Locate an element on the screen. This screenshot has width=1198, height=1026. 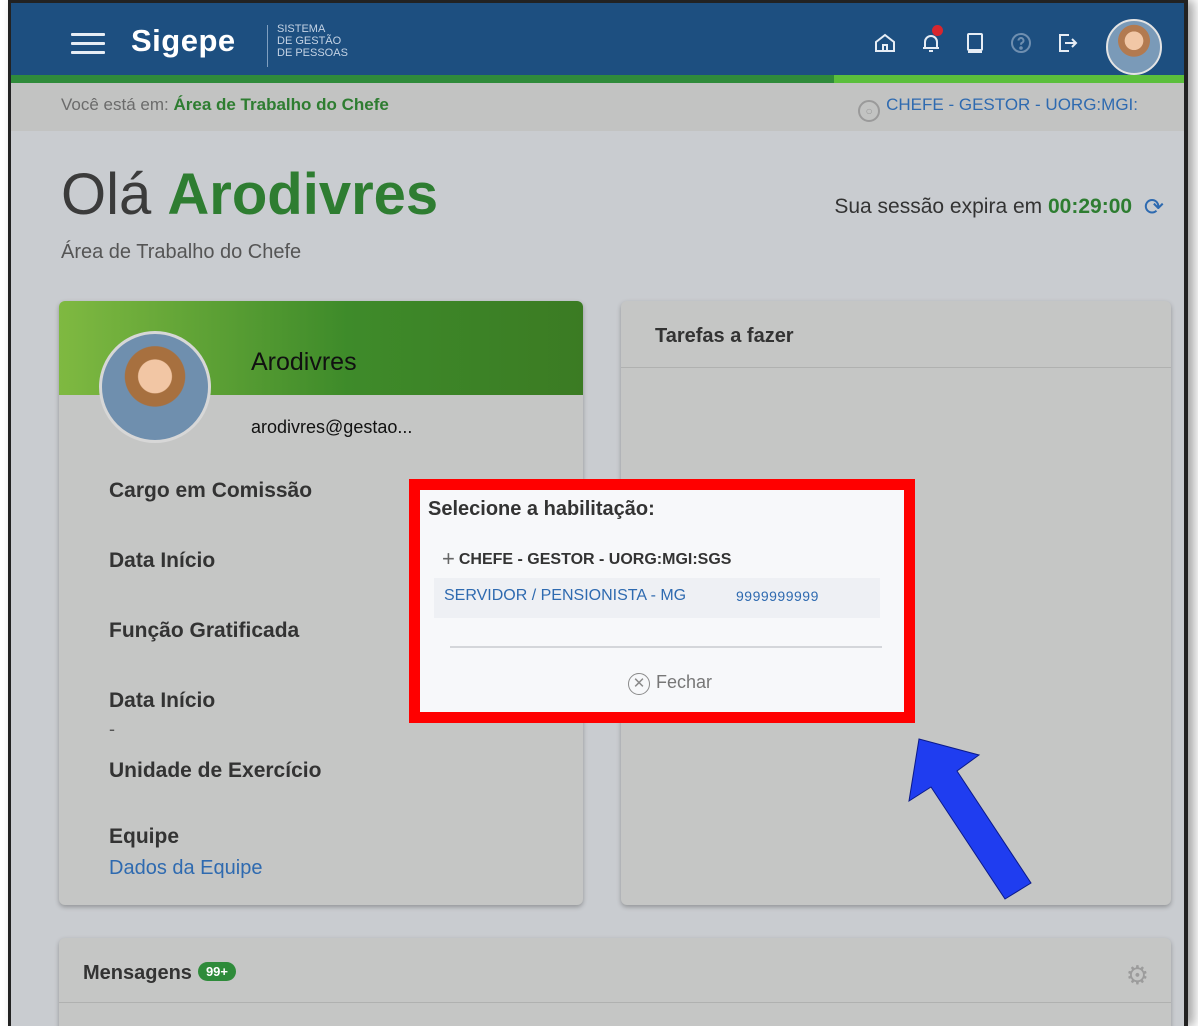
brand-logo: Sigepe is located at coordinates (183, 41).